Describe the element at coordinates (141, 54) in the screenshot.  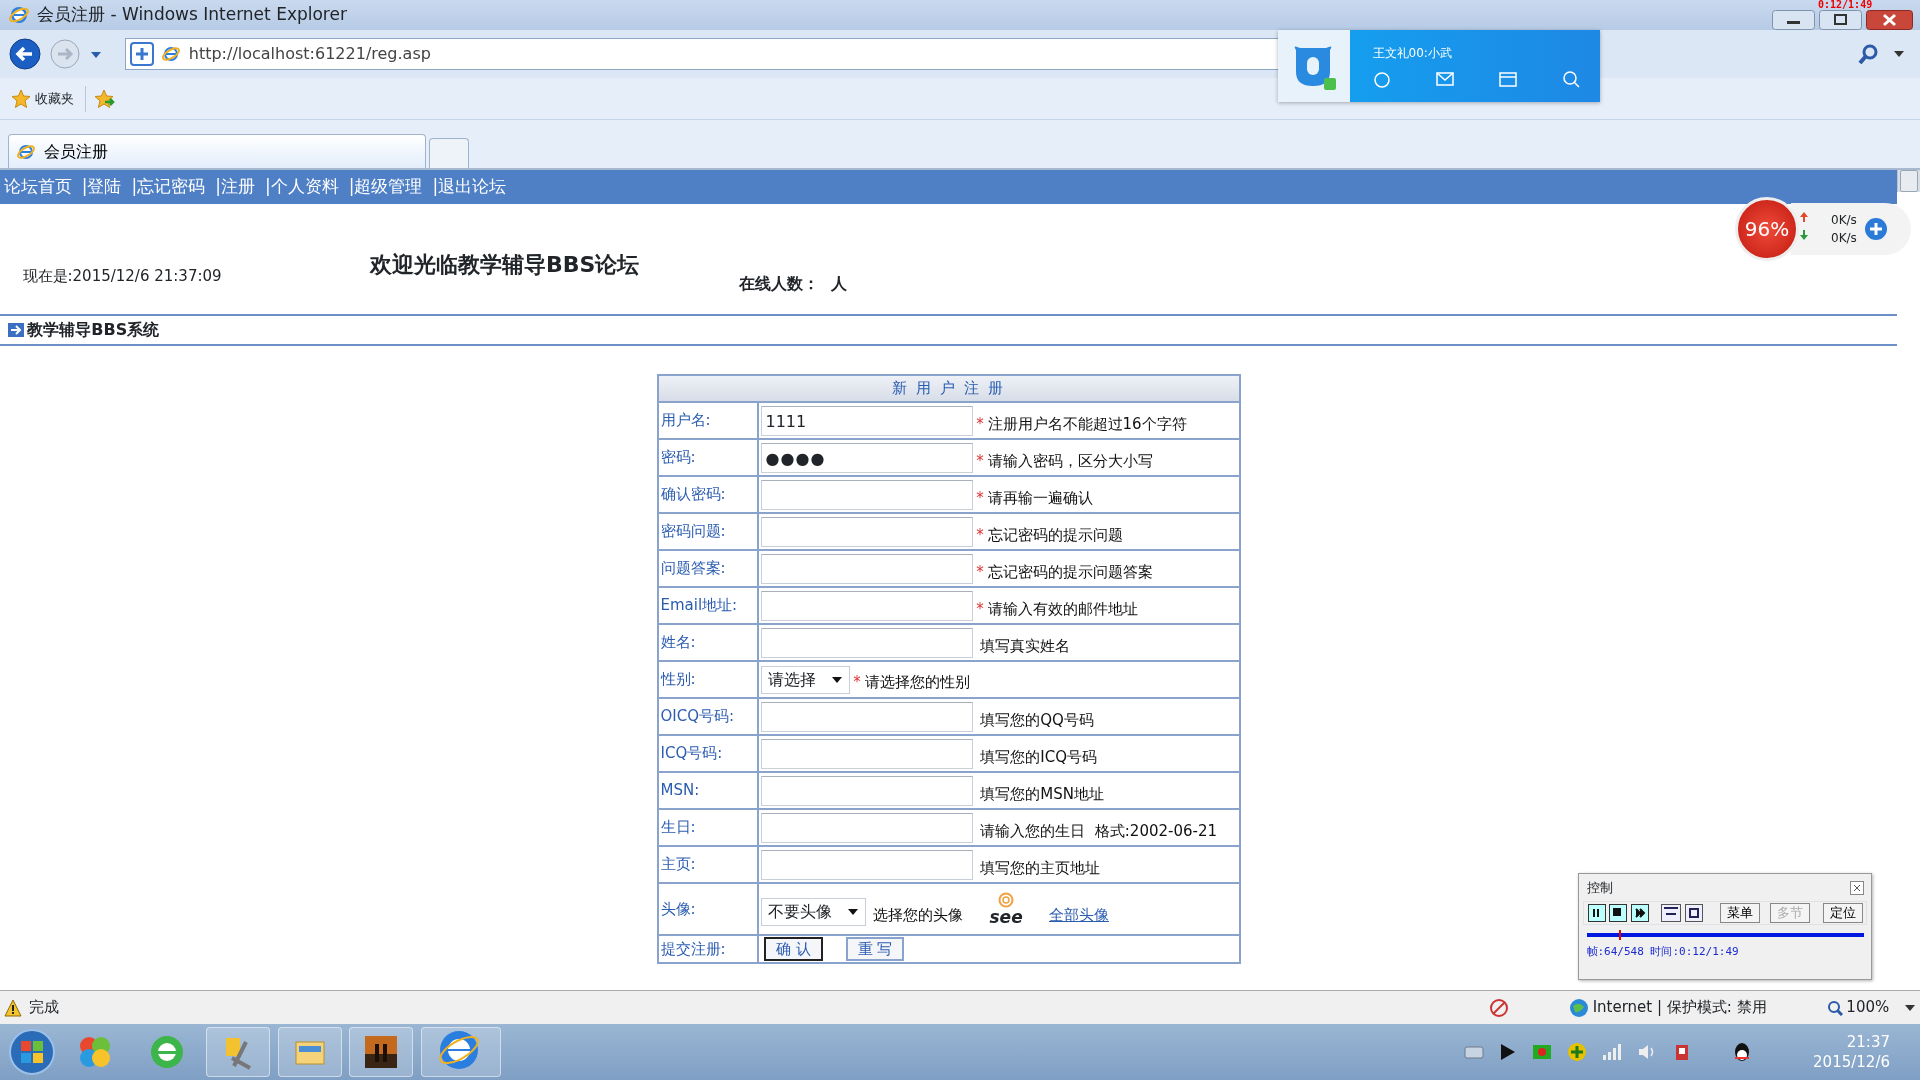
I see `add-site-icon` at that location.